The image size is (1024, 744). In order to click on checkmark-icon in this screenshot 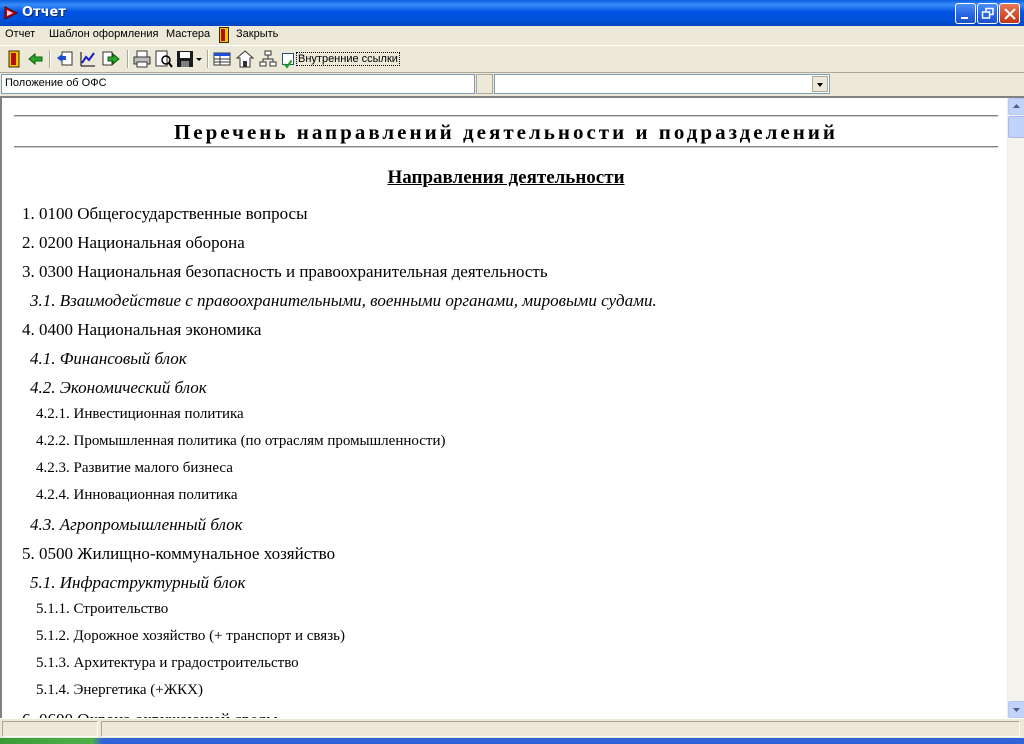, I will do `click(288, 64)`.